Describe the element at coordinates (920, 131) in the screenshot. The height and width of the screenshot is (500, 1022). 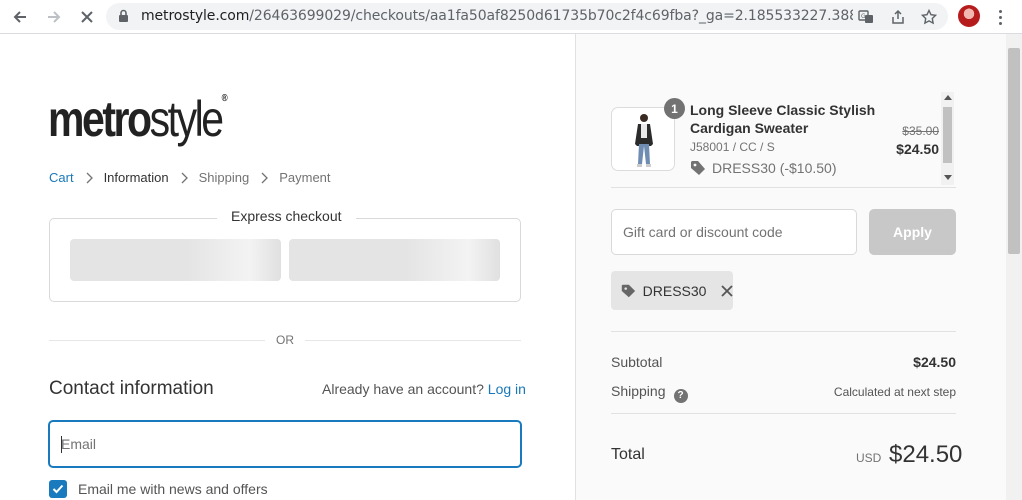
I see `price-original: $35.00` at that location.